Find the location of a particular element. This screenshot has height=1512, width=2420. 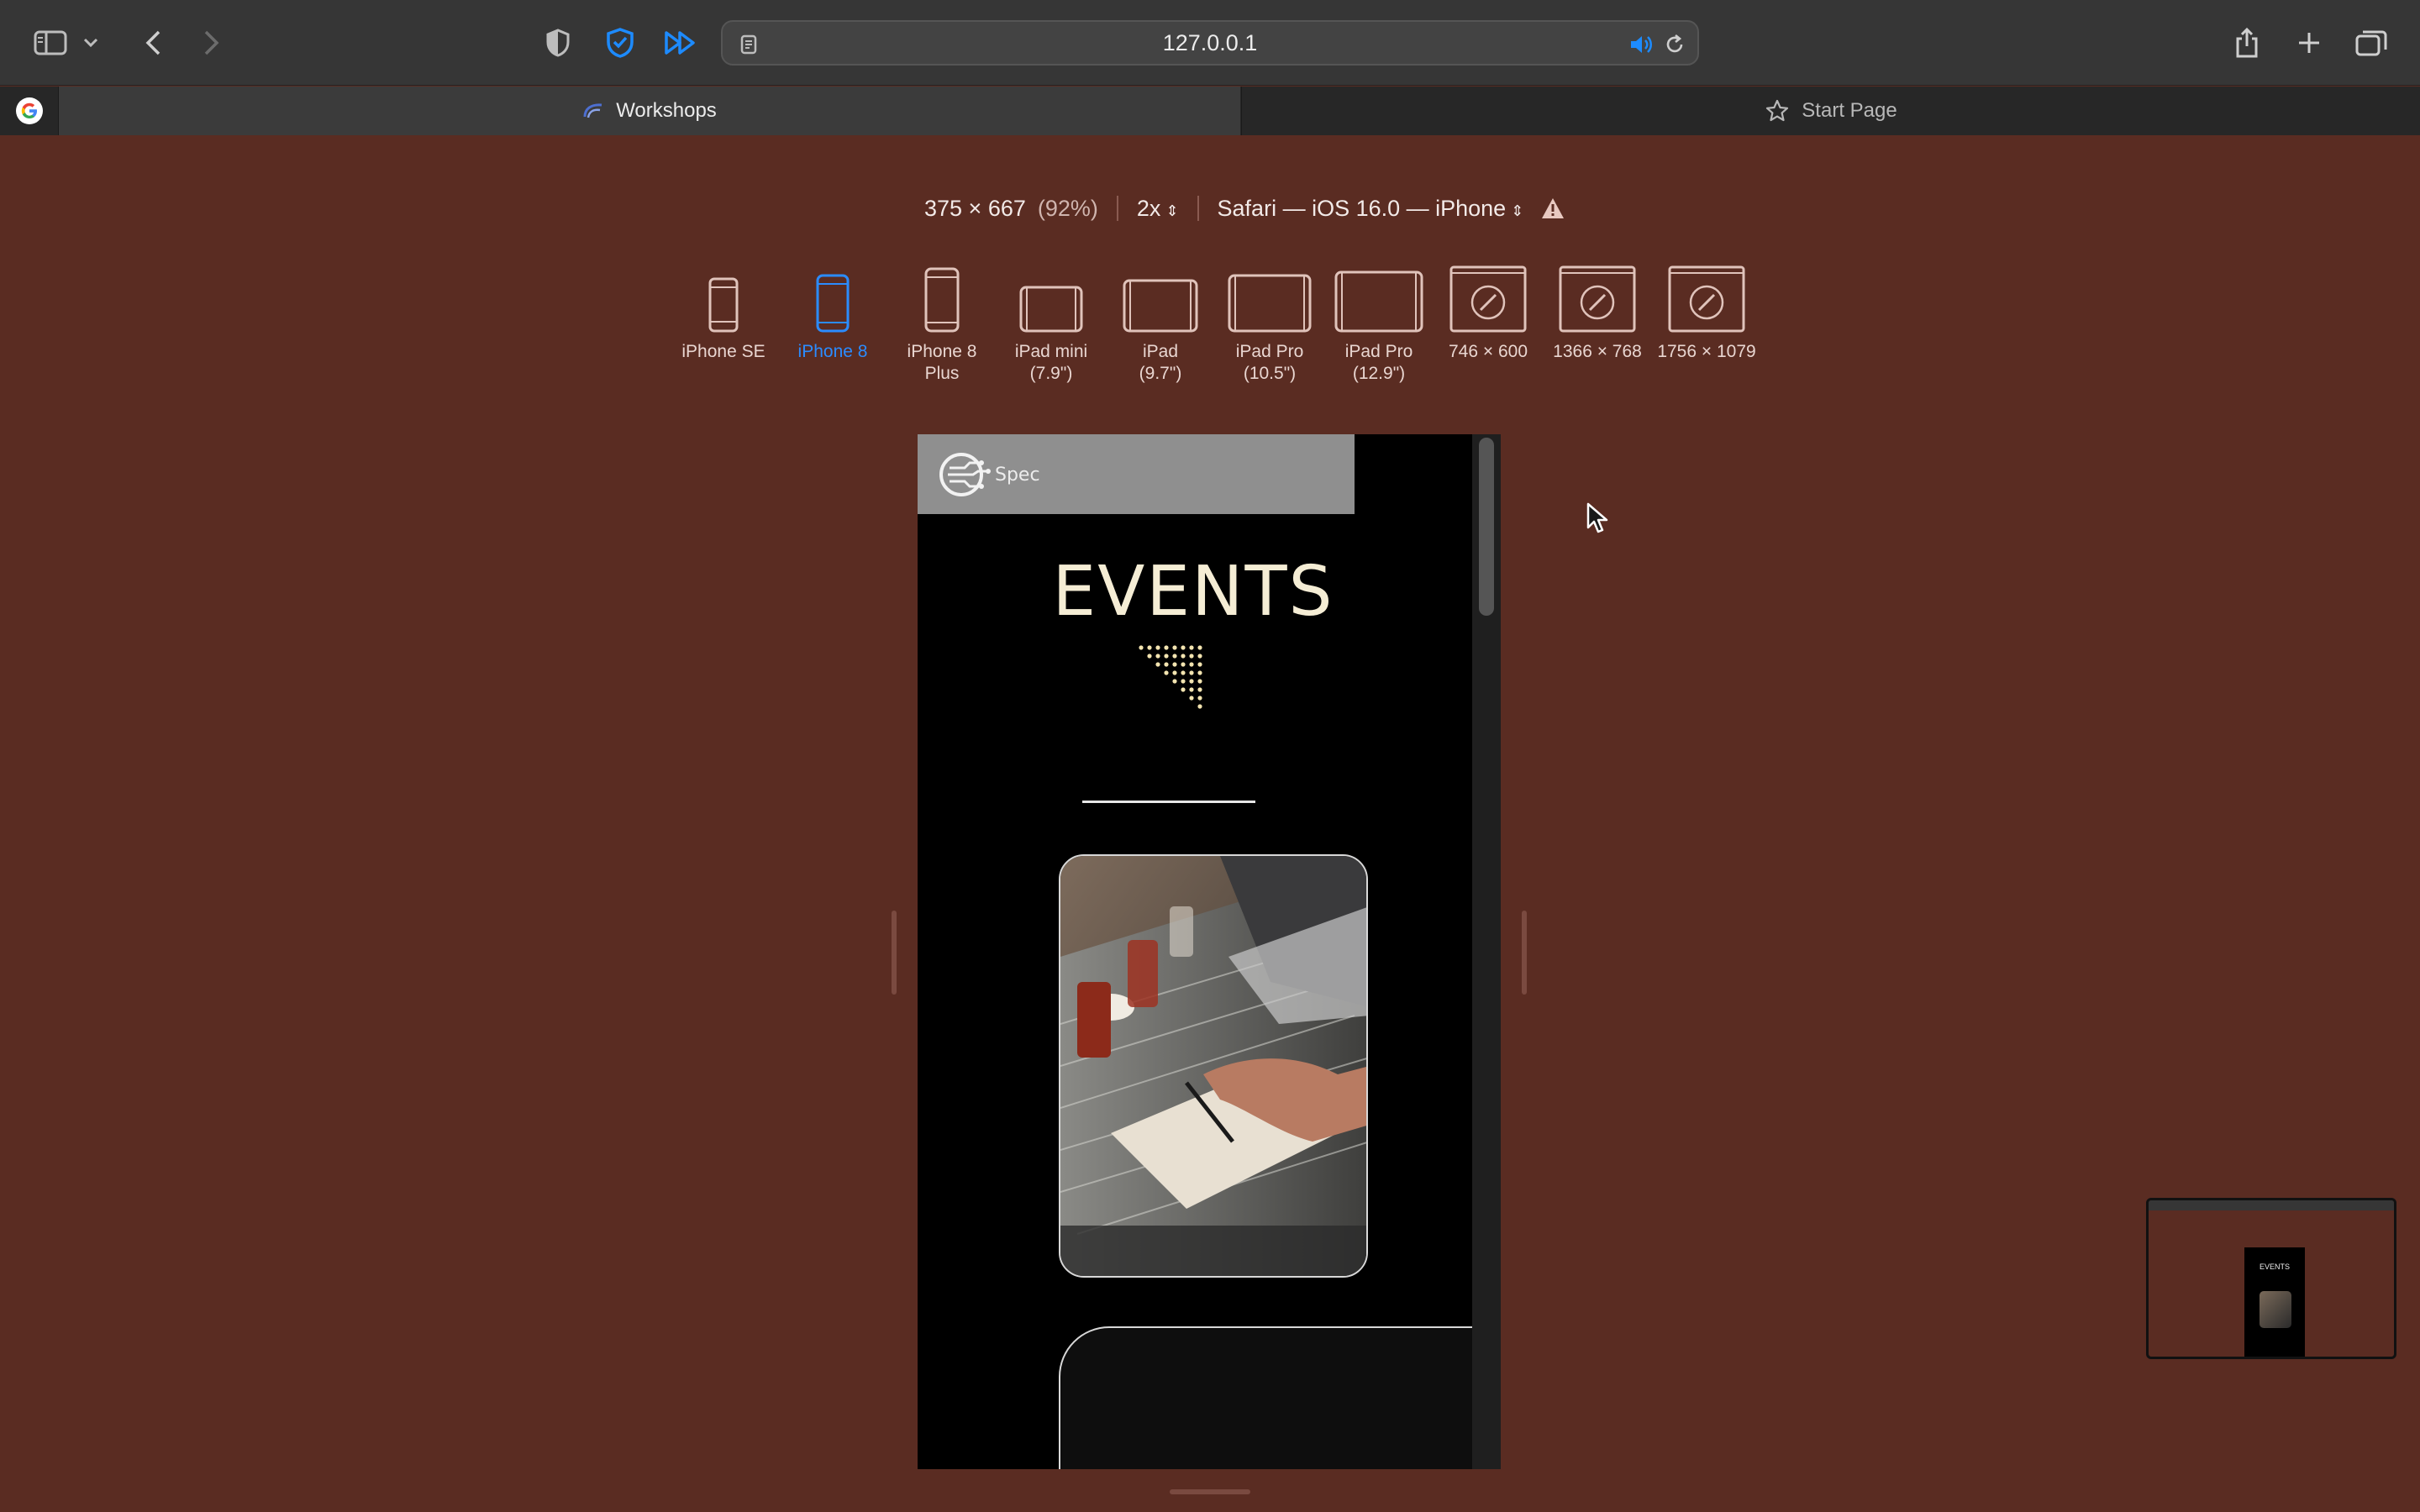

google-logo-icon is located at coordinates (29, 110).